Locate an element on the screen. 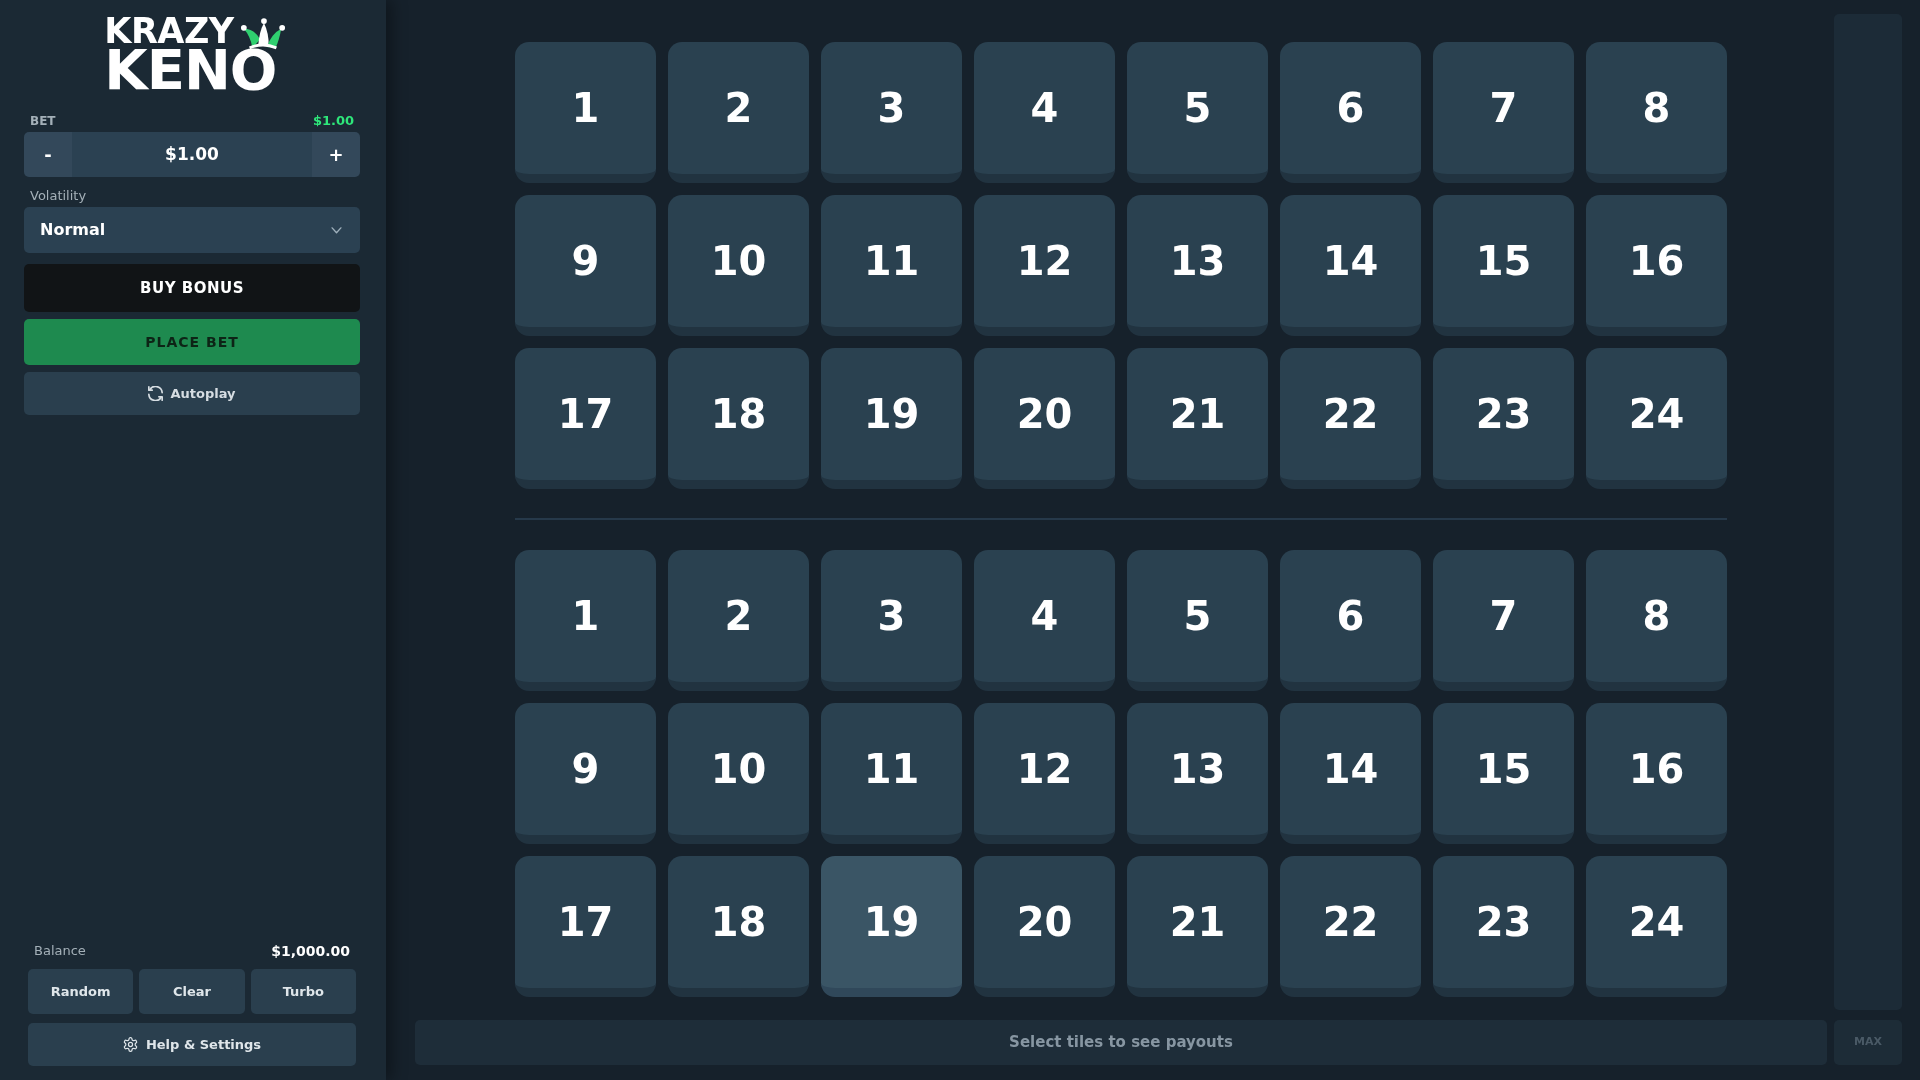 This screenshot has height=1080, width=1920. bet-label: BET is located at coordinates (43, 121).